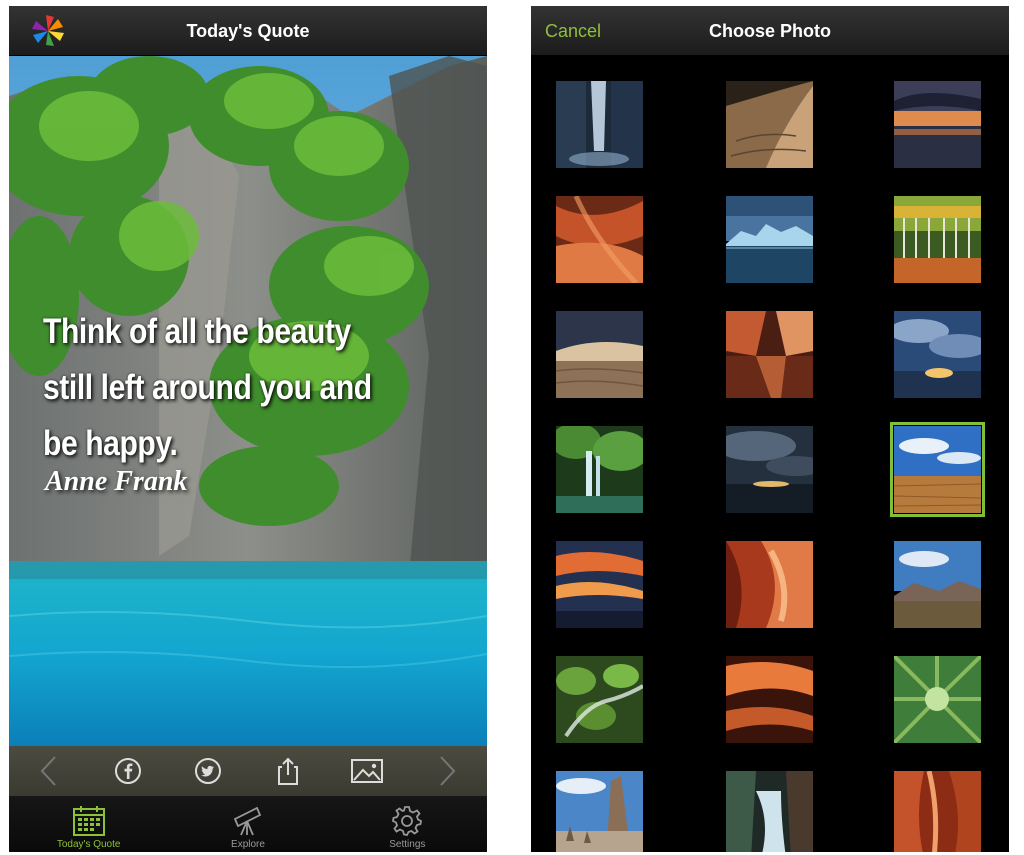 This screenshot has height=855, width=1024. Describe the element at coordinates (769, 124) in the screenshot. I see `photo-thumb-sand-dune` at that location.